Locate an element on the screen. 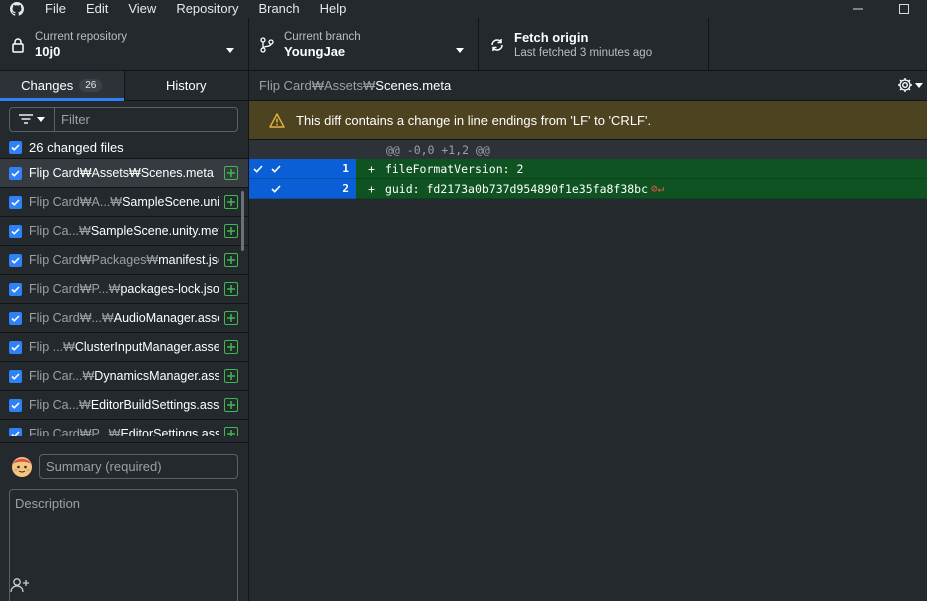  no-newline-icon: ⊘↵ is located at coordinates (658, 188).